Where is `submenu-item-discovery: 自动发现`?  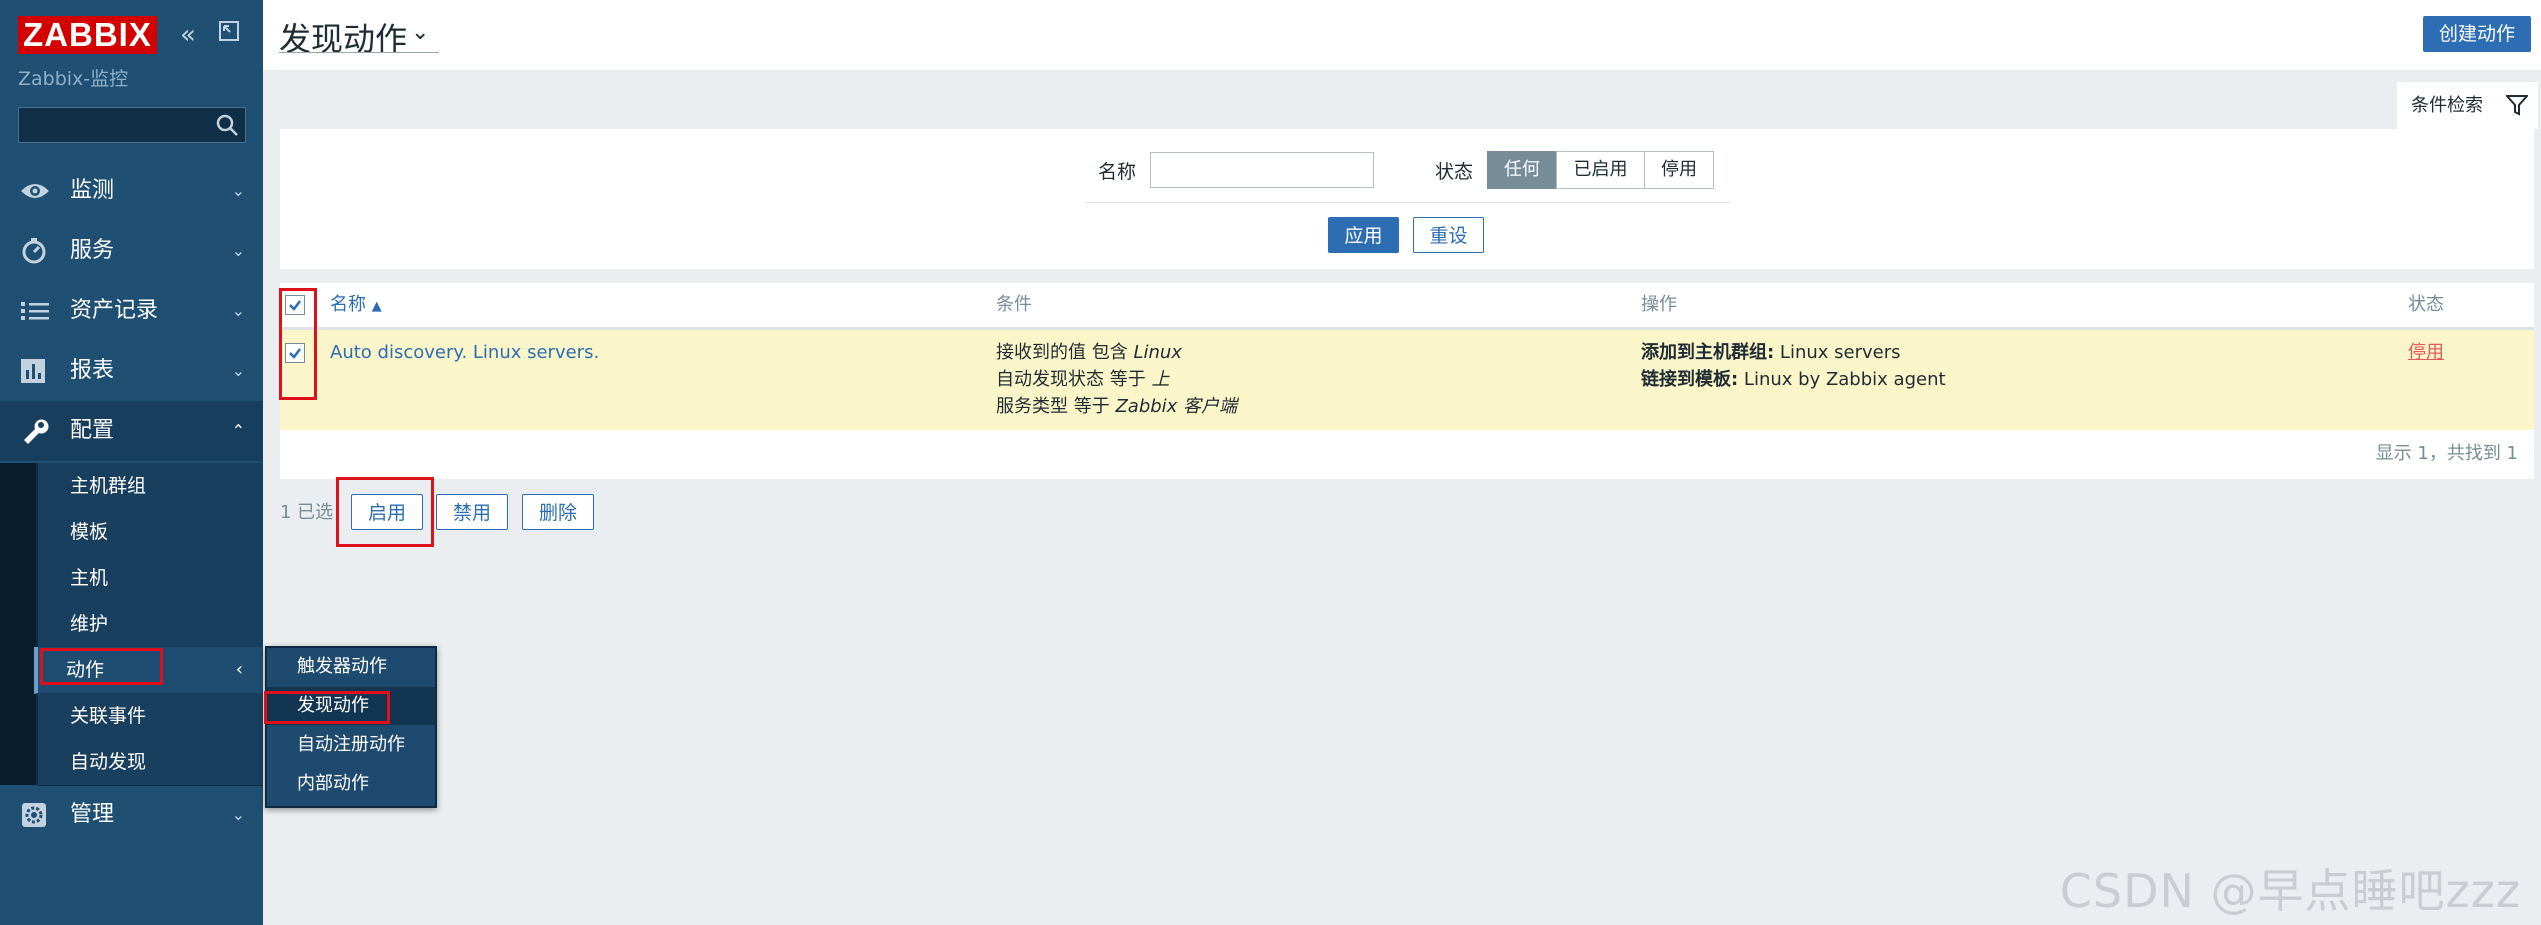 submenu-item-discovery: 自动发现 is located at coordinates (150, 762).